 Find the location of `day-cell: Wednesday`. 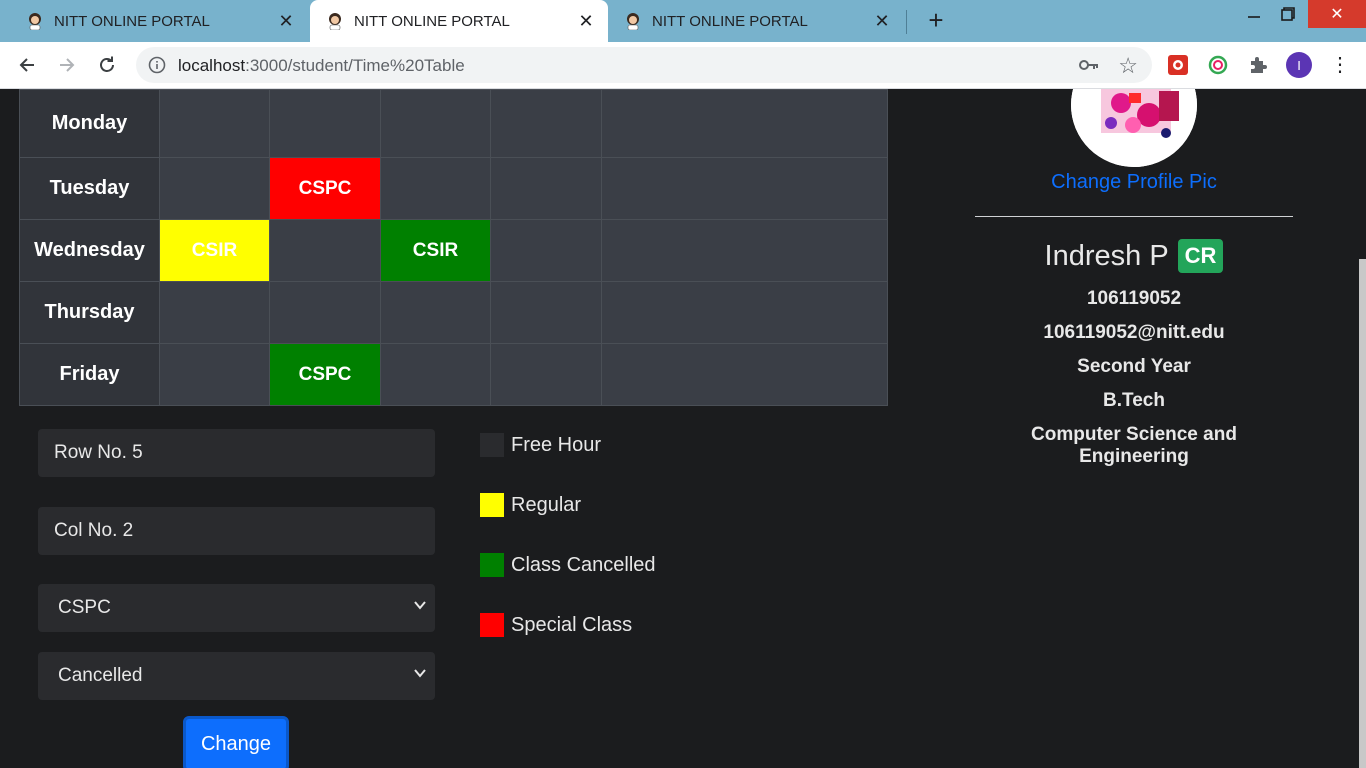

day-cell: Wednesday is located at coordinates (89, 250).